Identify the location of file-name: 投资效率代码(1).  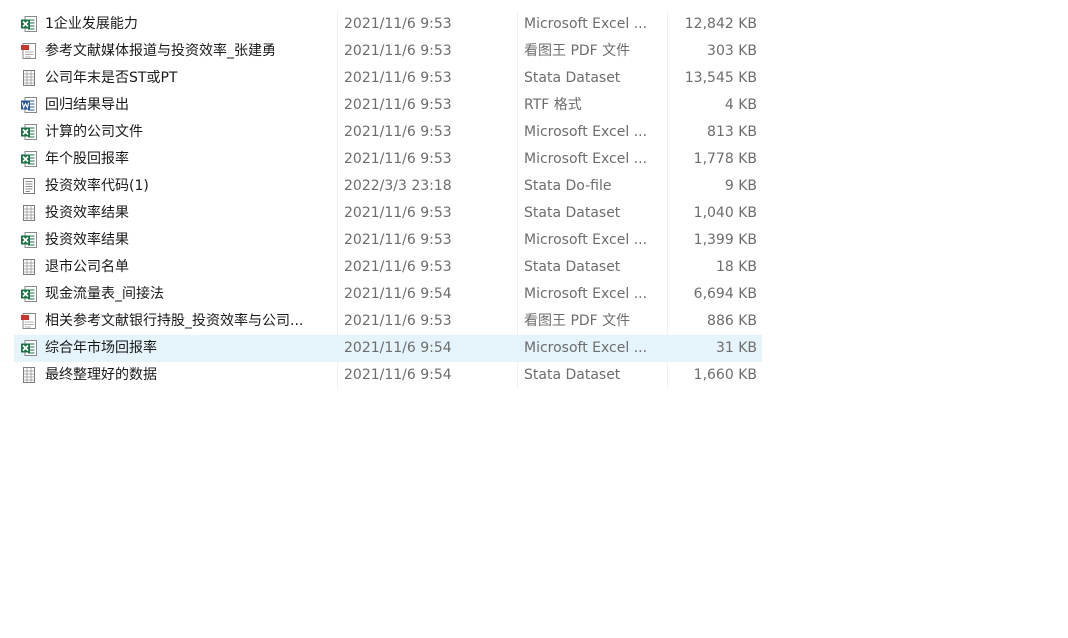
(97, 186).